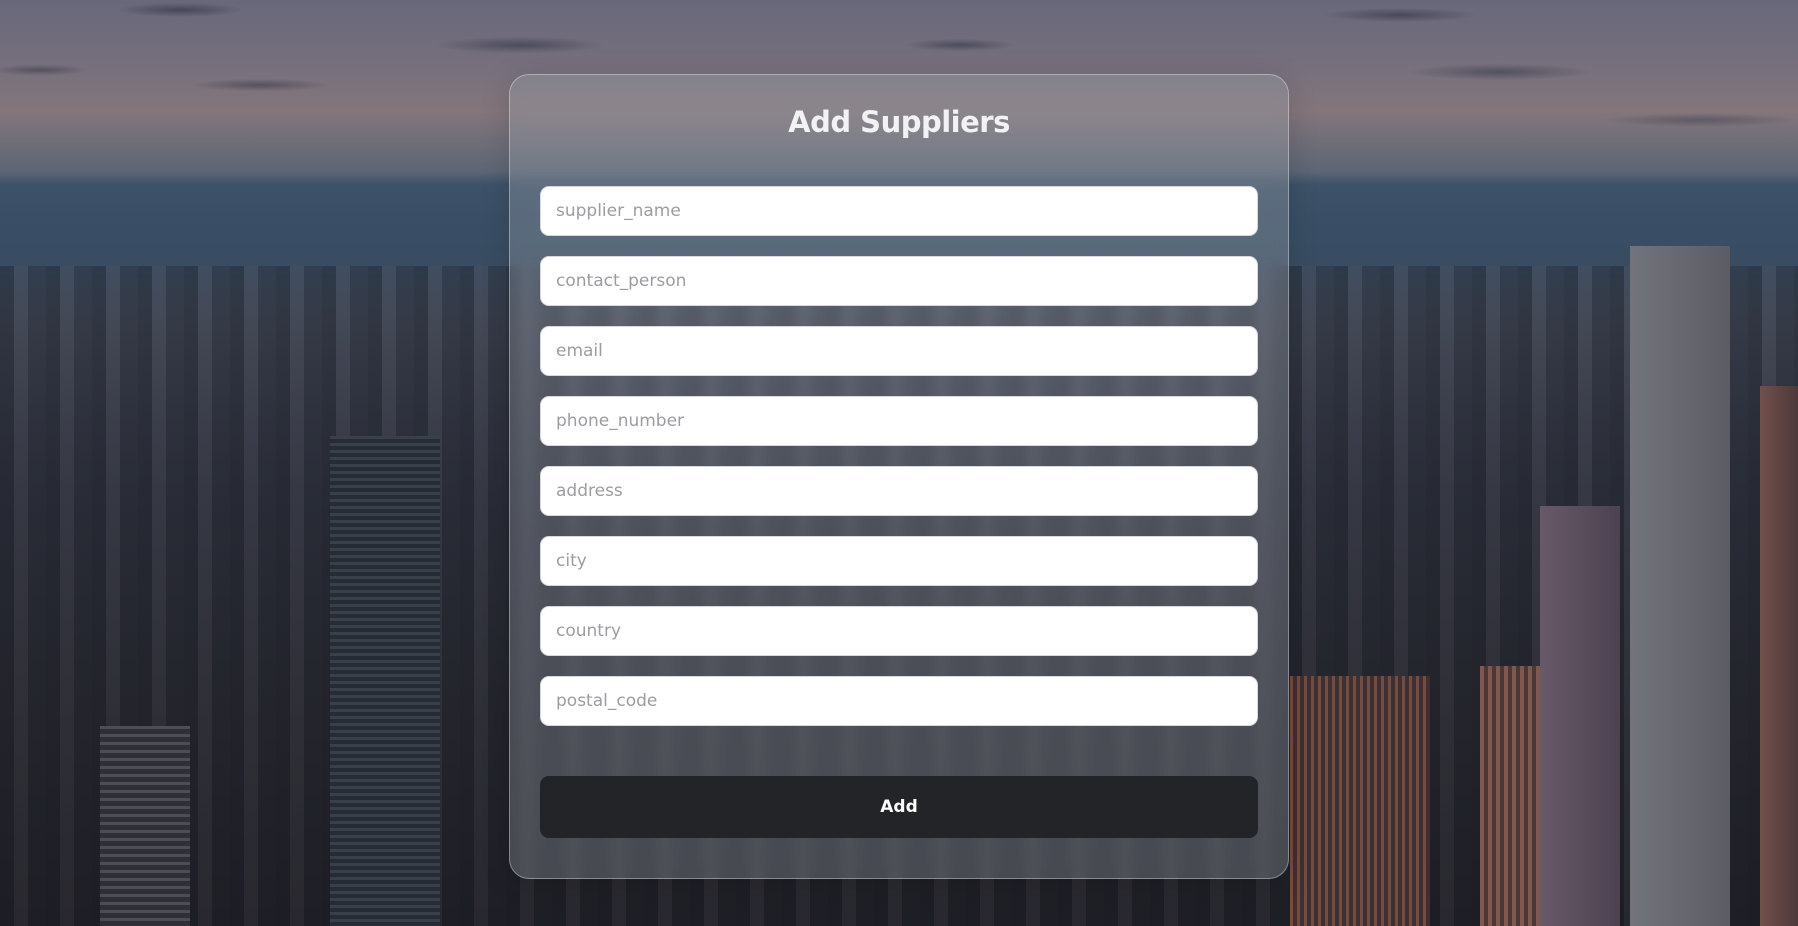 This screenshot has height=926, width=1798. Describe the element at coordinates (899, 807) in the screenshot. I see `add-button: Add` at that location.